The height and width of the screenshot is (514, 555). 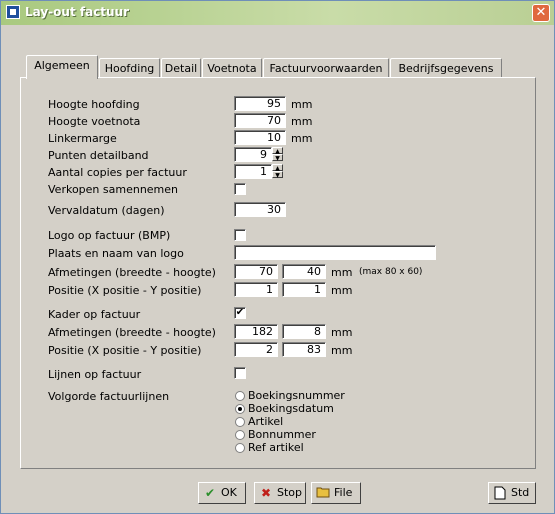 I want to click on linkermarge-unit: mm, so click(x=302, y=138).